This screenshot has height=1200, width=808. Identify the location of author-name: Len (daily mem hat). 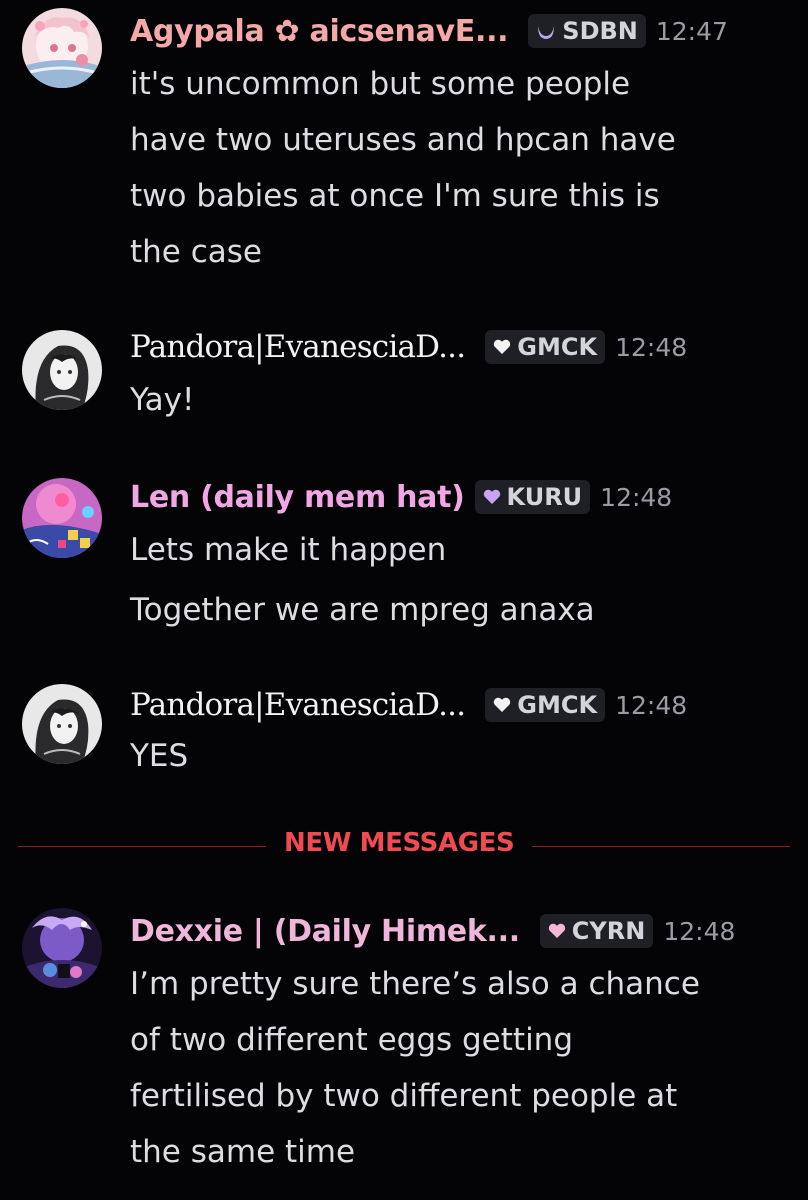
(297, 497).